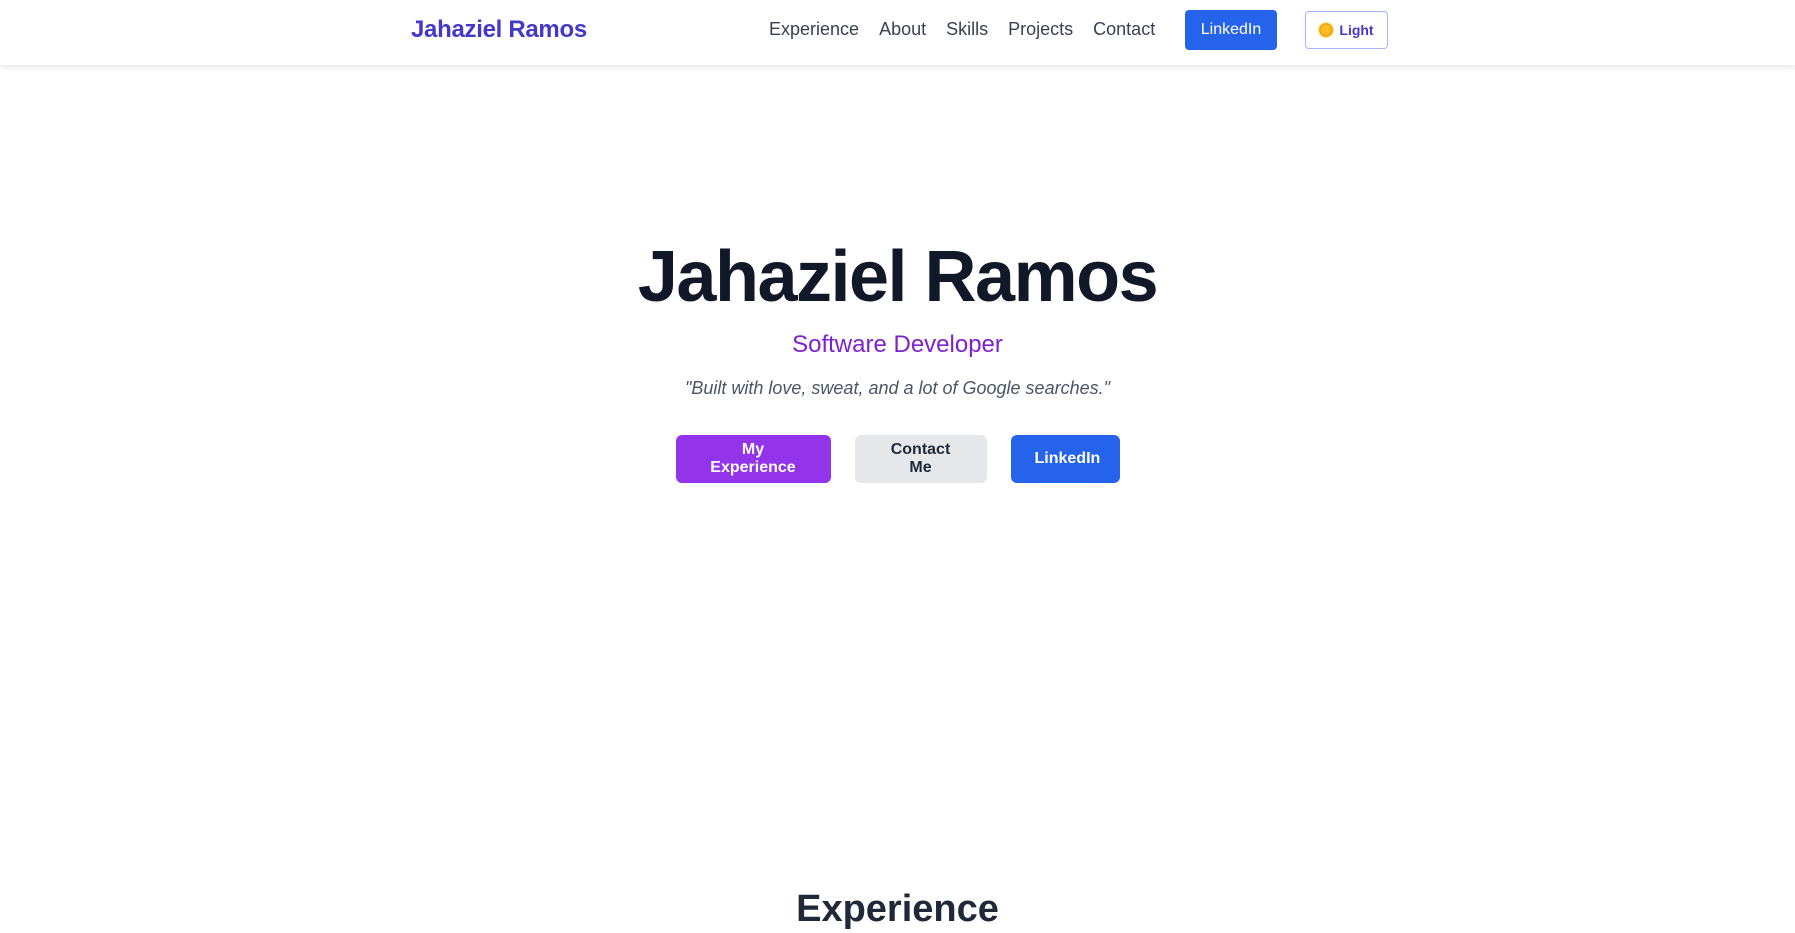 This screenshot has height=933, width=1795. I want to click on nav-link-about: About, so click(902, 29).